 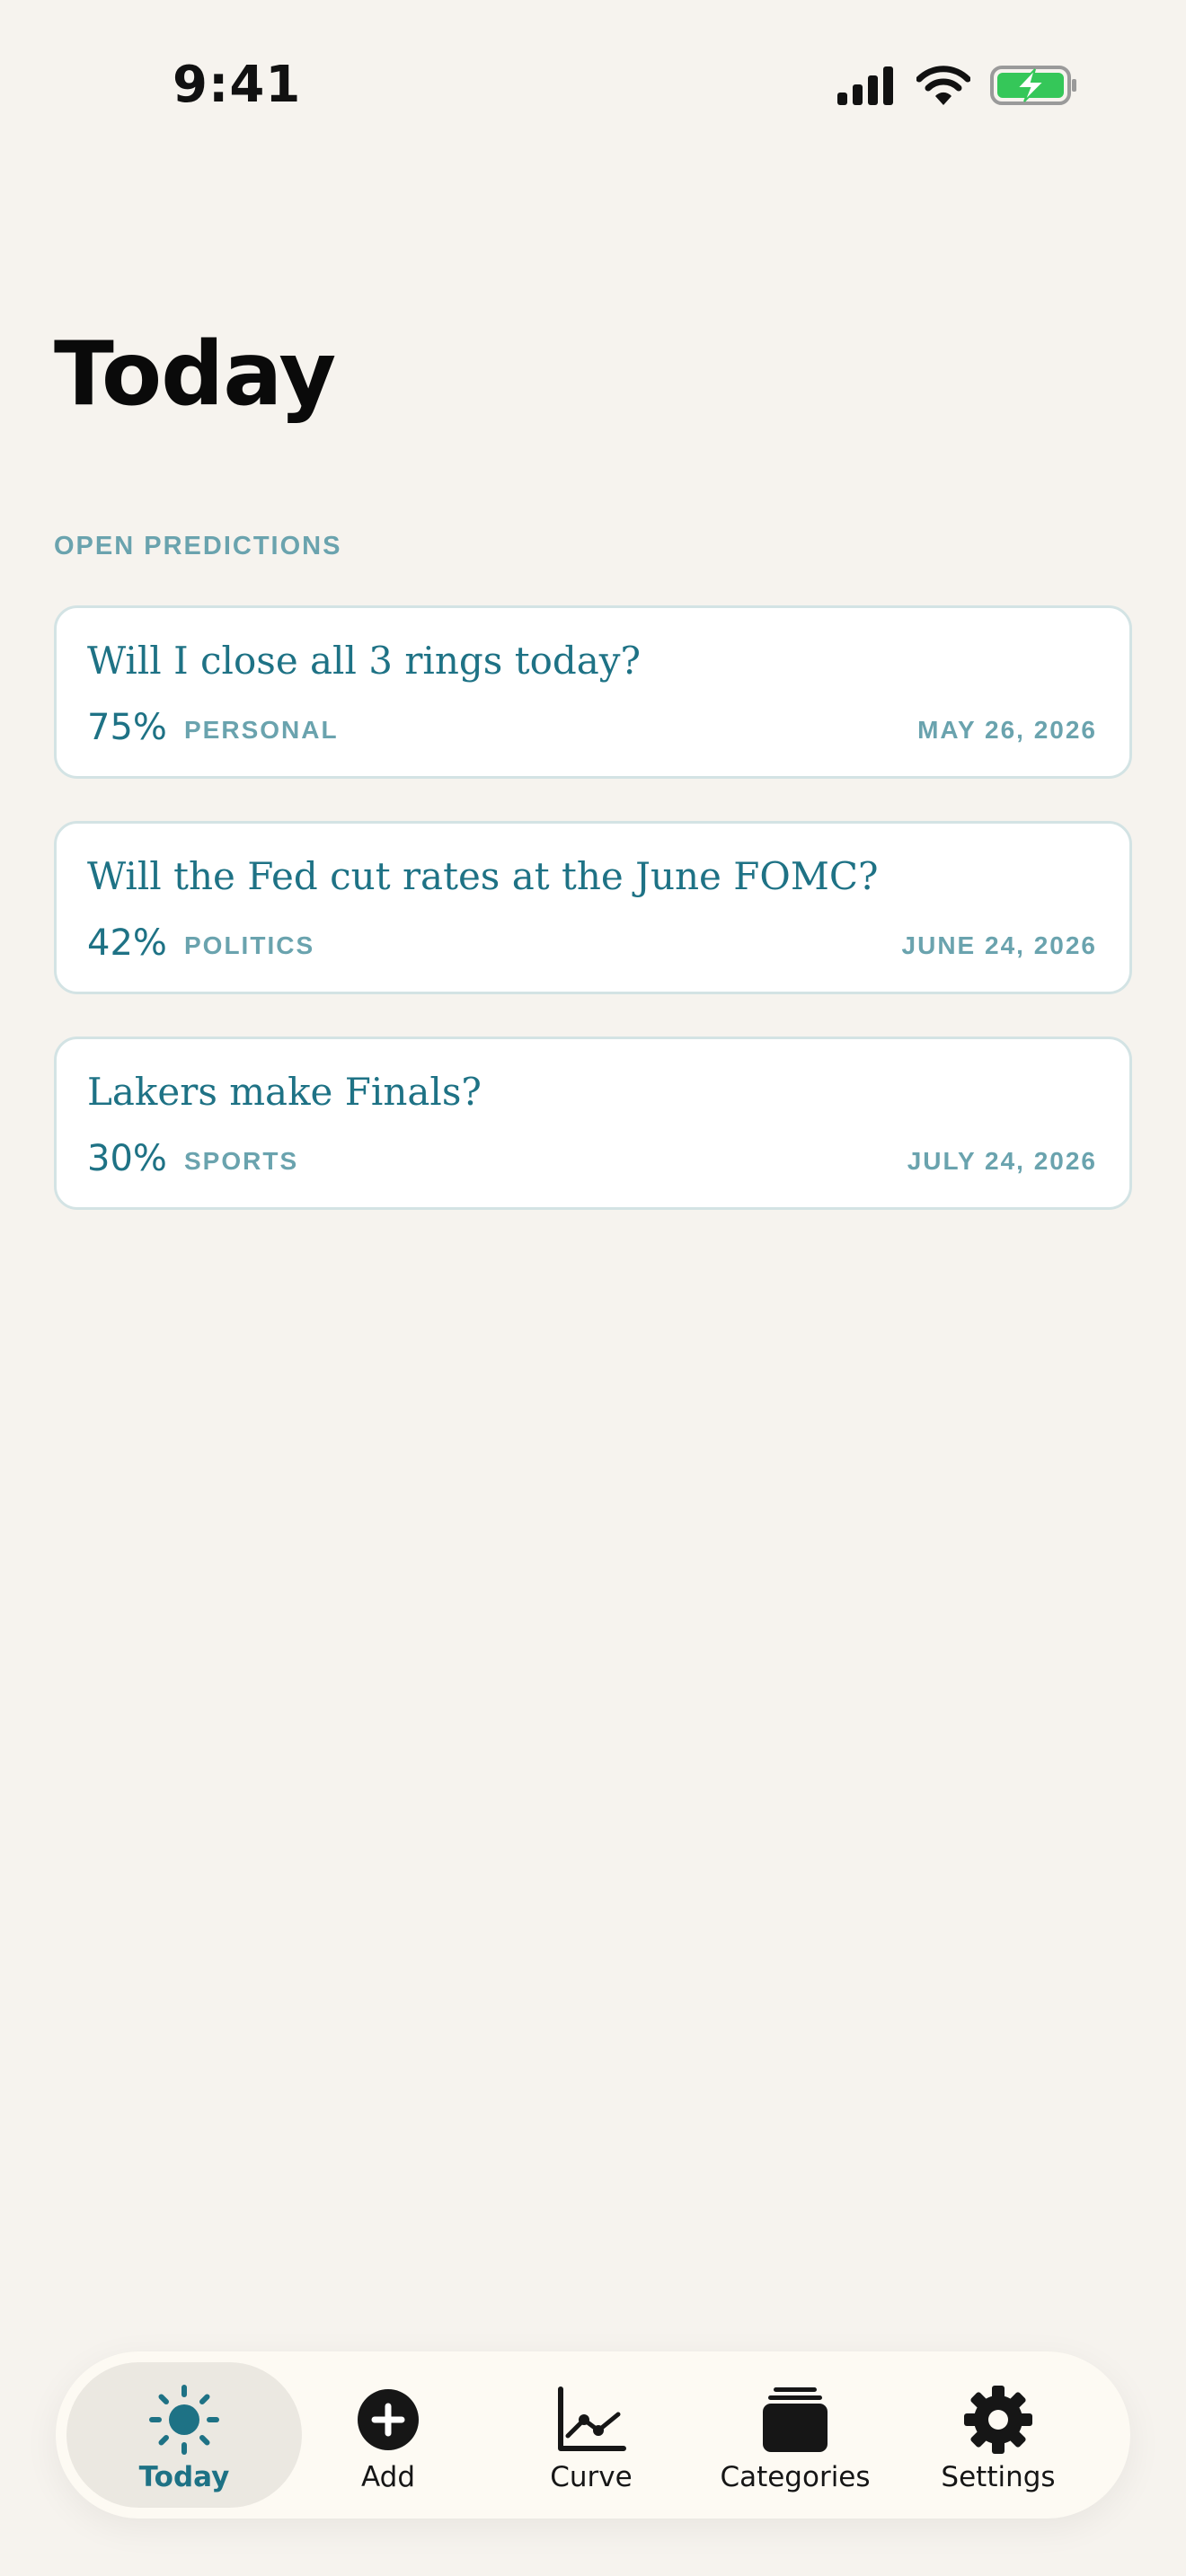 I want to click on tab-bar: Today Add Curve Categories Settings, so click(x=593, y=2435).